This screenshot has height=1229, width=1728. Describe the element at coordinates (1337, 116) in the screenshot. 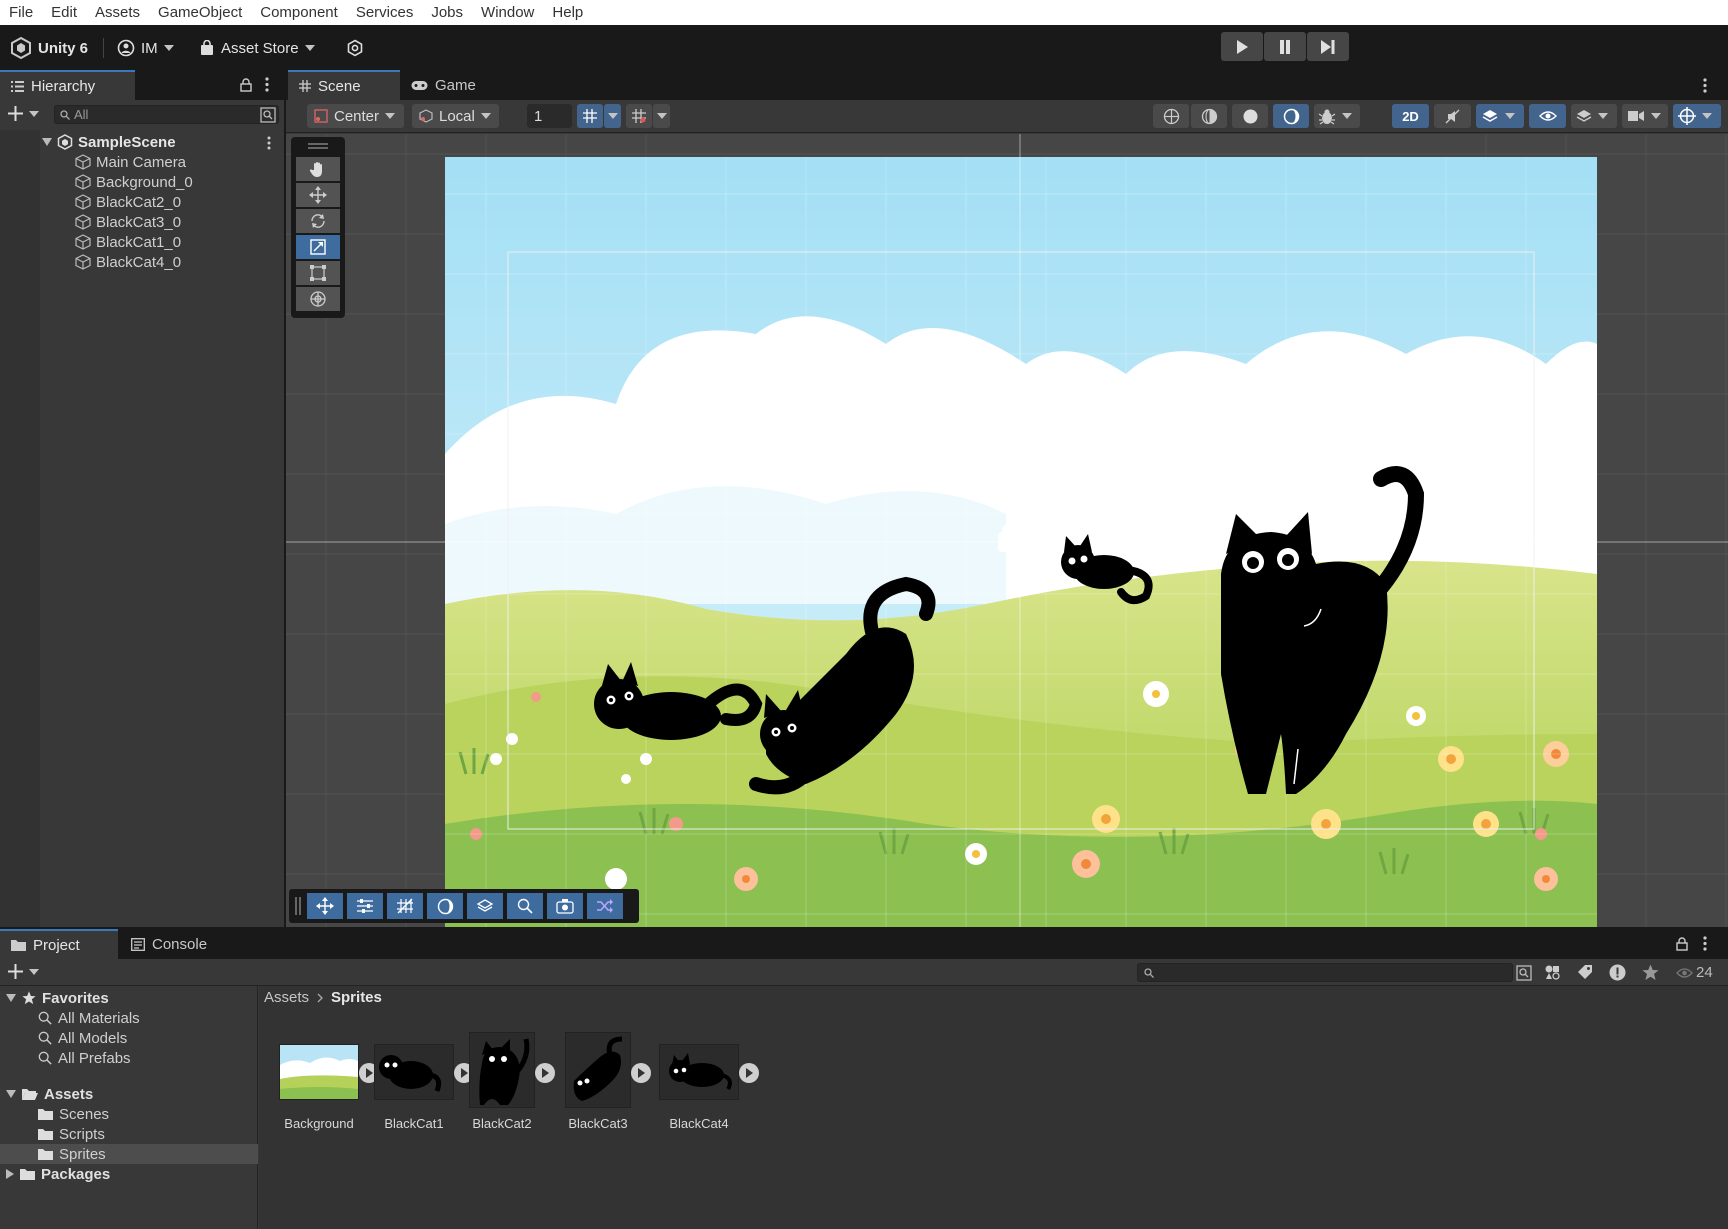

I see `debug-draw-dropdown` at that location.